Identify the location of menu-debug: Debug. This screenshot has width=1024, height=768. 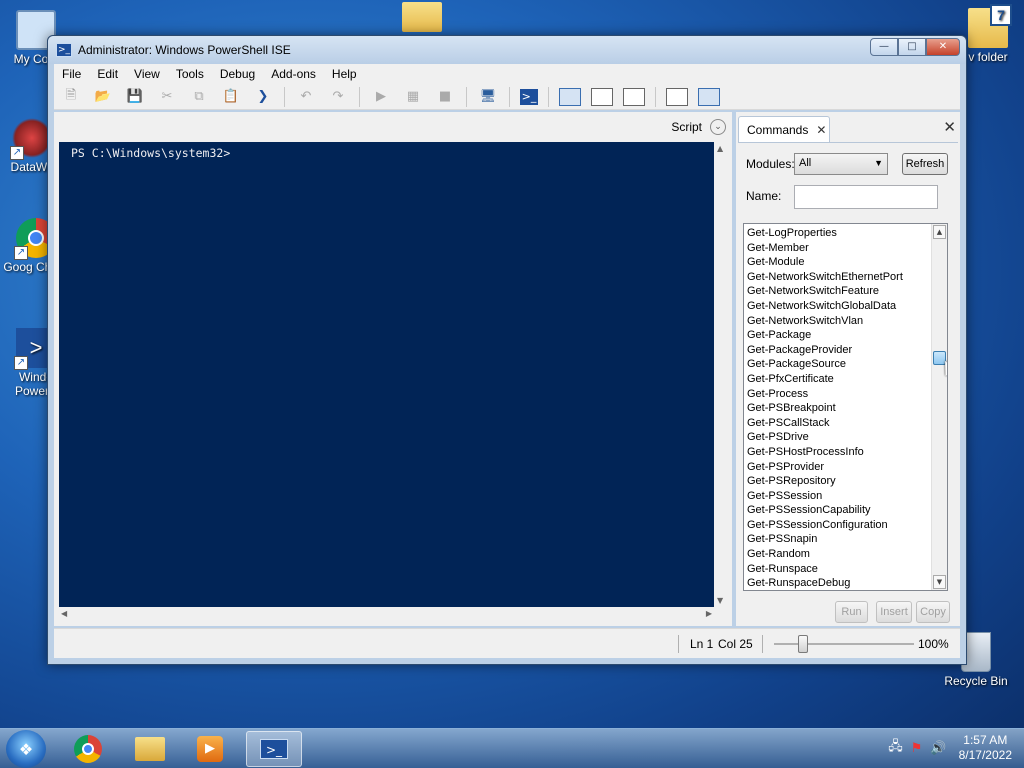
(237, 74).